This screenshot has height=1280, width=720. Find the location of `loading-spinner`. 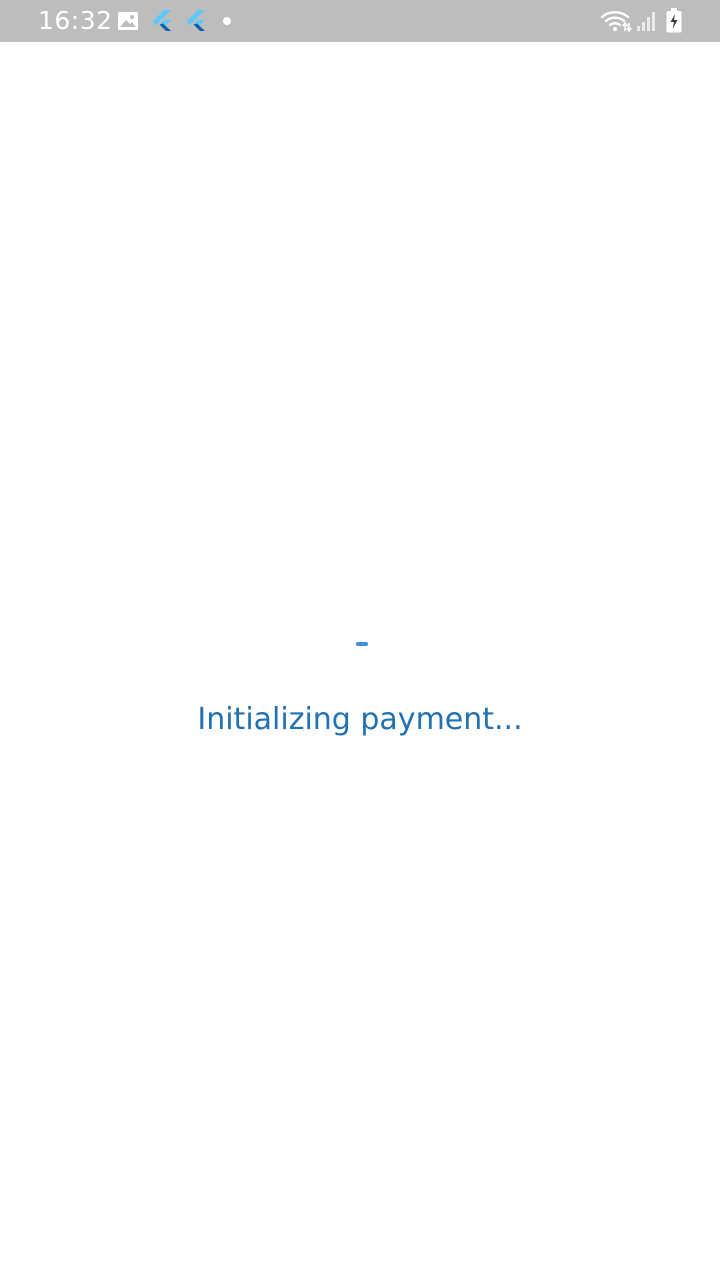

loading-spinner is located at coordinates (362, 644).